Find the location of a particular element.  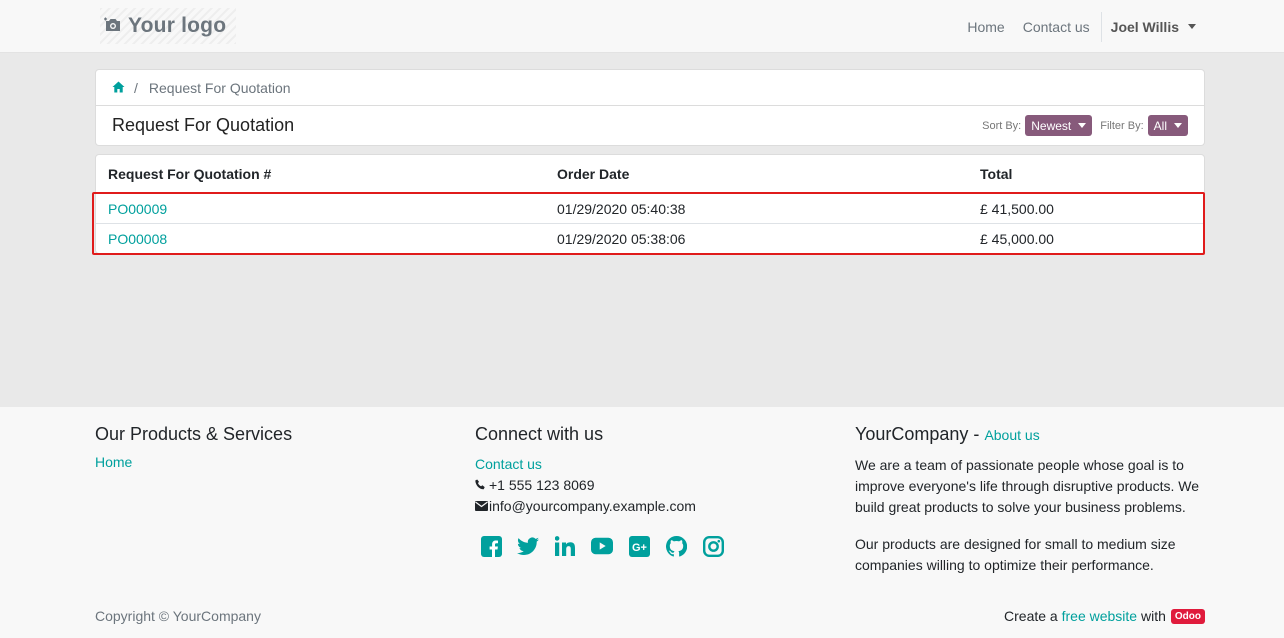

company-name: YourCompany is located at coordinates (912, 434).